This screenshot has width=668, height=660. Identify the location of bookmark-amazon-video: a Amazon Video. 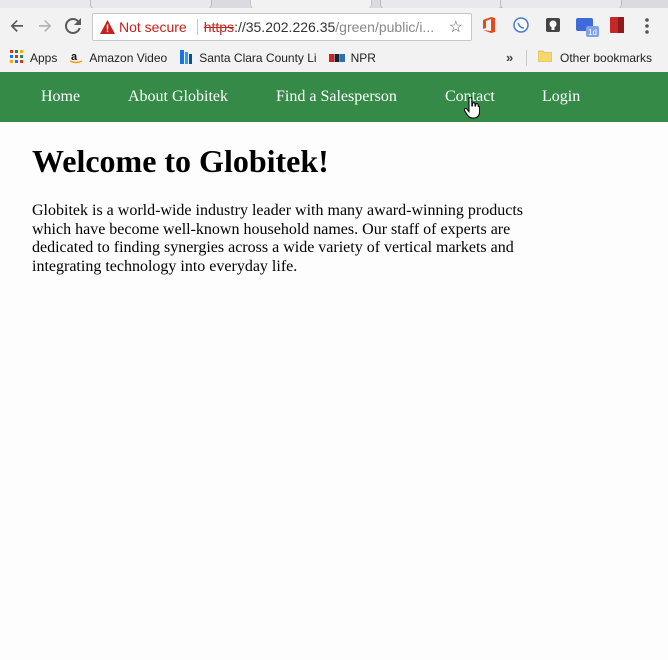
(118, 58).